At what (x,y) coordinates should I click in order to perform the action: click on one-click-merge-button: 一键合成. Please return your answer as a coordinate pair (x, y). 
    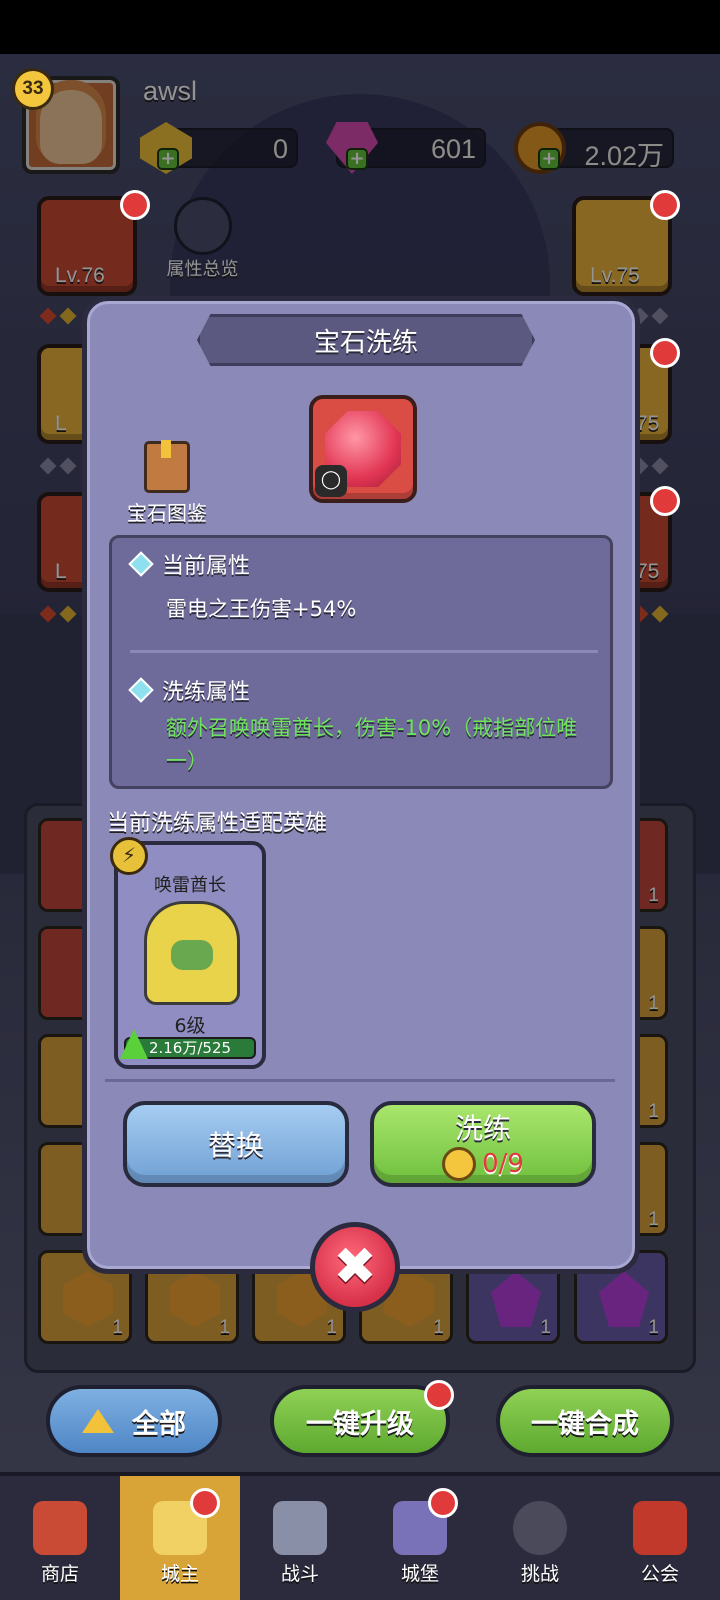
    Looking at the image, I should click on (585, 1421).